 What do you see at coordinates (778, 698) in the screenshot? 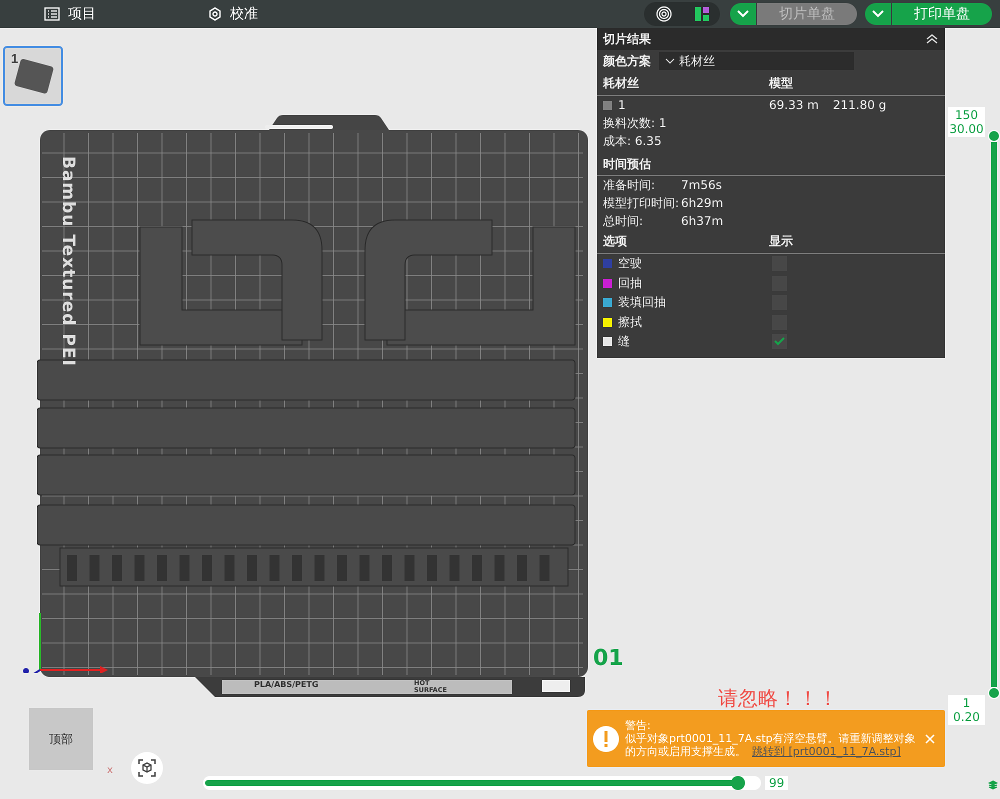
I see `overlay-note: 请忽略！！！` at bounding box center [778, 698].